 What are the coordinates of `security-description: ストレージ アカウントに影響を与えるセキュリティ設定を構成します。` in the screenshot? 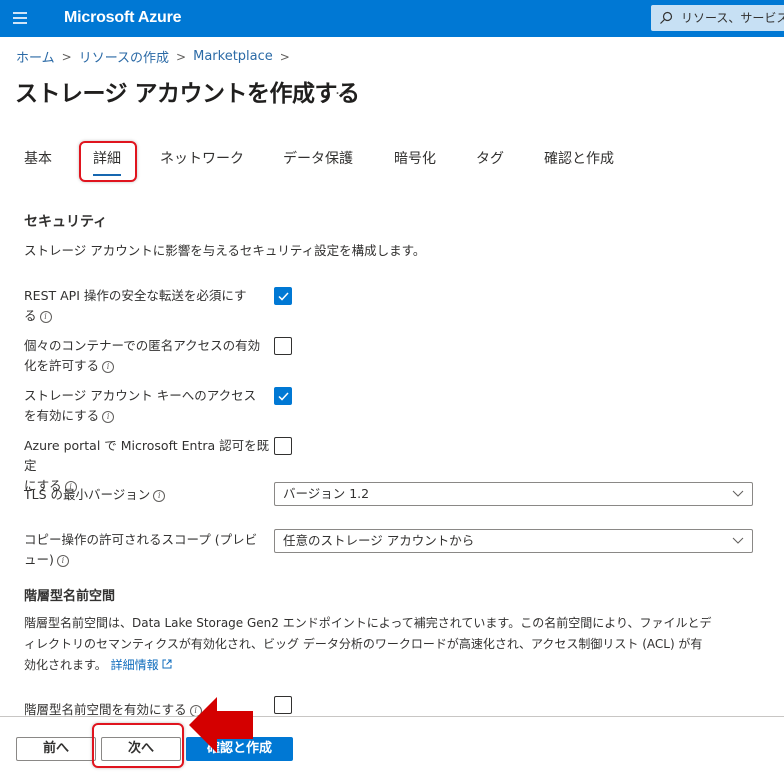 It's located at (225, 250).